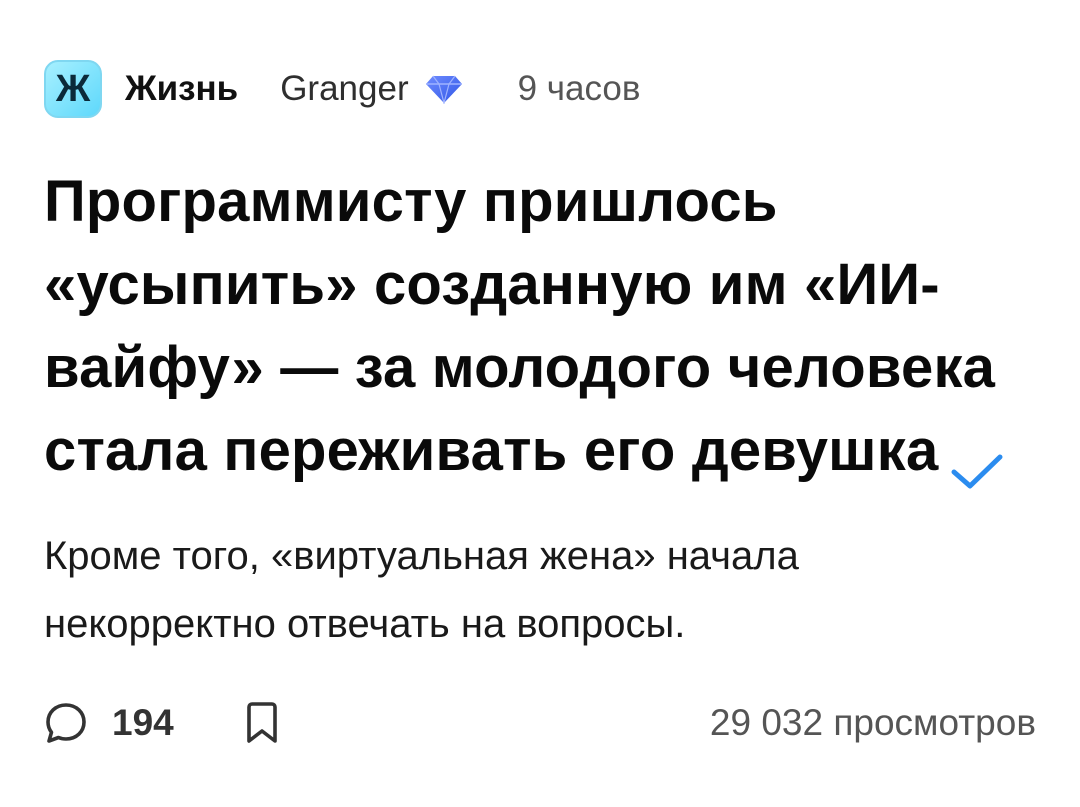  What do you see at coordinates (262, 723) in the screenshot?
I see `bookmark-icon` at bounding box center [262, 723].